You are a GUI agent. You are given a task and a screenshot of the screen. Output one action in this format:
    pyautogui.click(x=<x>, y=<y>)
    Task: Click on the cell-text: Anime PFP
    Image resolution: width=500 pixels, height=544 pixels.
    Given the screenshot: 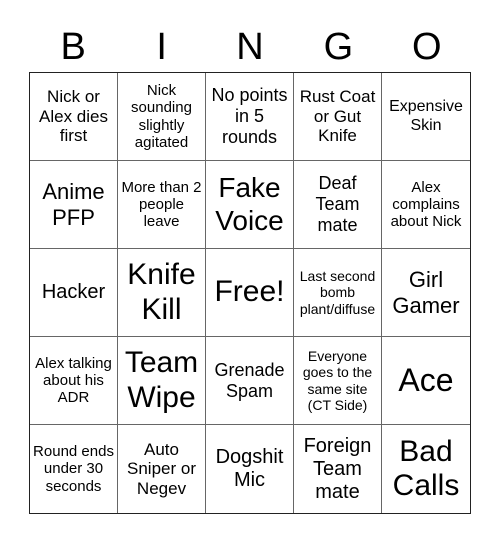 What is the action you would take?
    pyautogui.click(x=73, y=204)
    